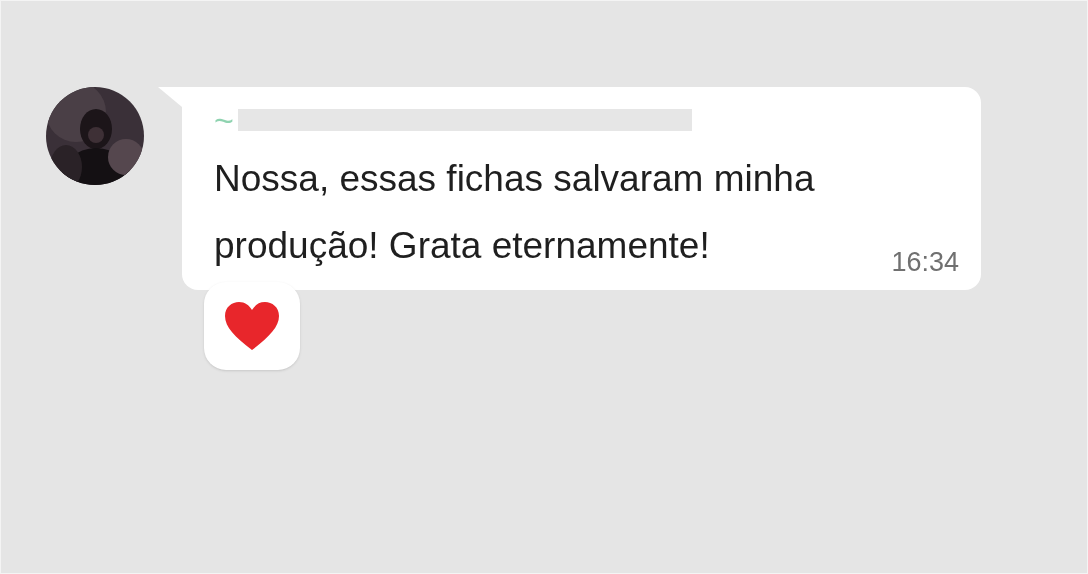  I want to click on reaction-button, so click(252, 326).